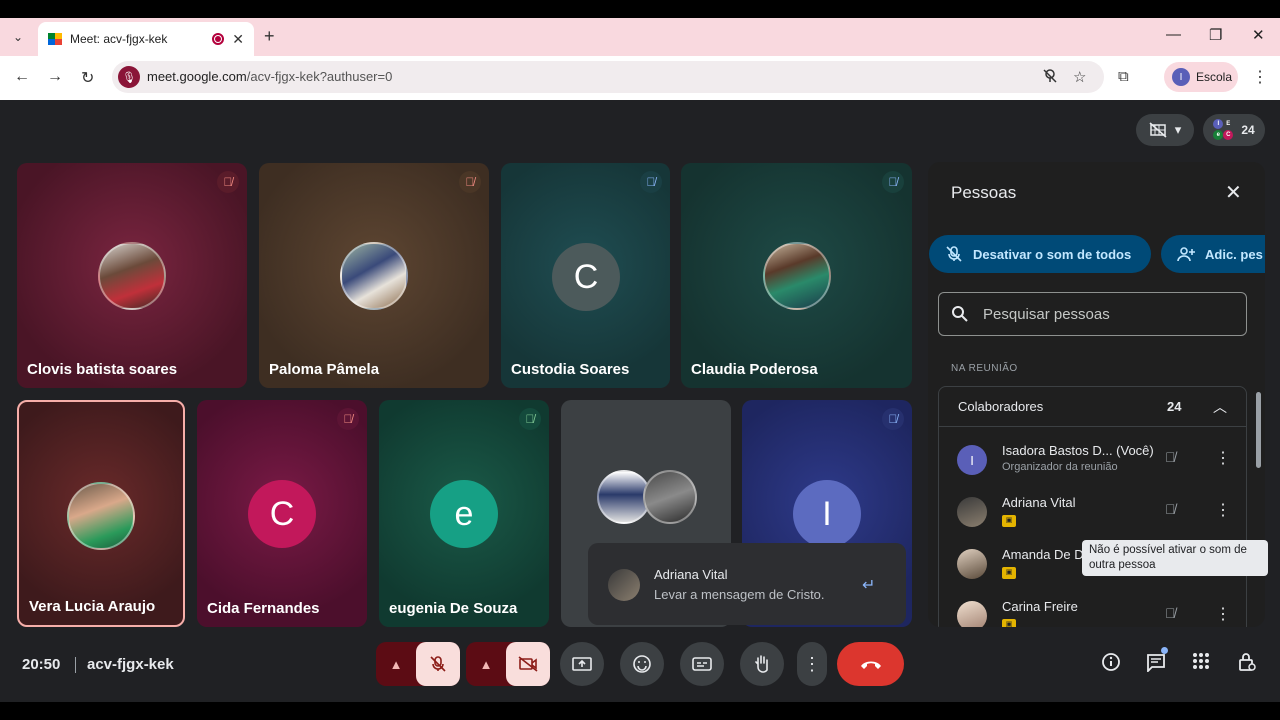  I want to click on participant-name: Paloma Pâmela, so click(324, 369).